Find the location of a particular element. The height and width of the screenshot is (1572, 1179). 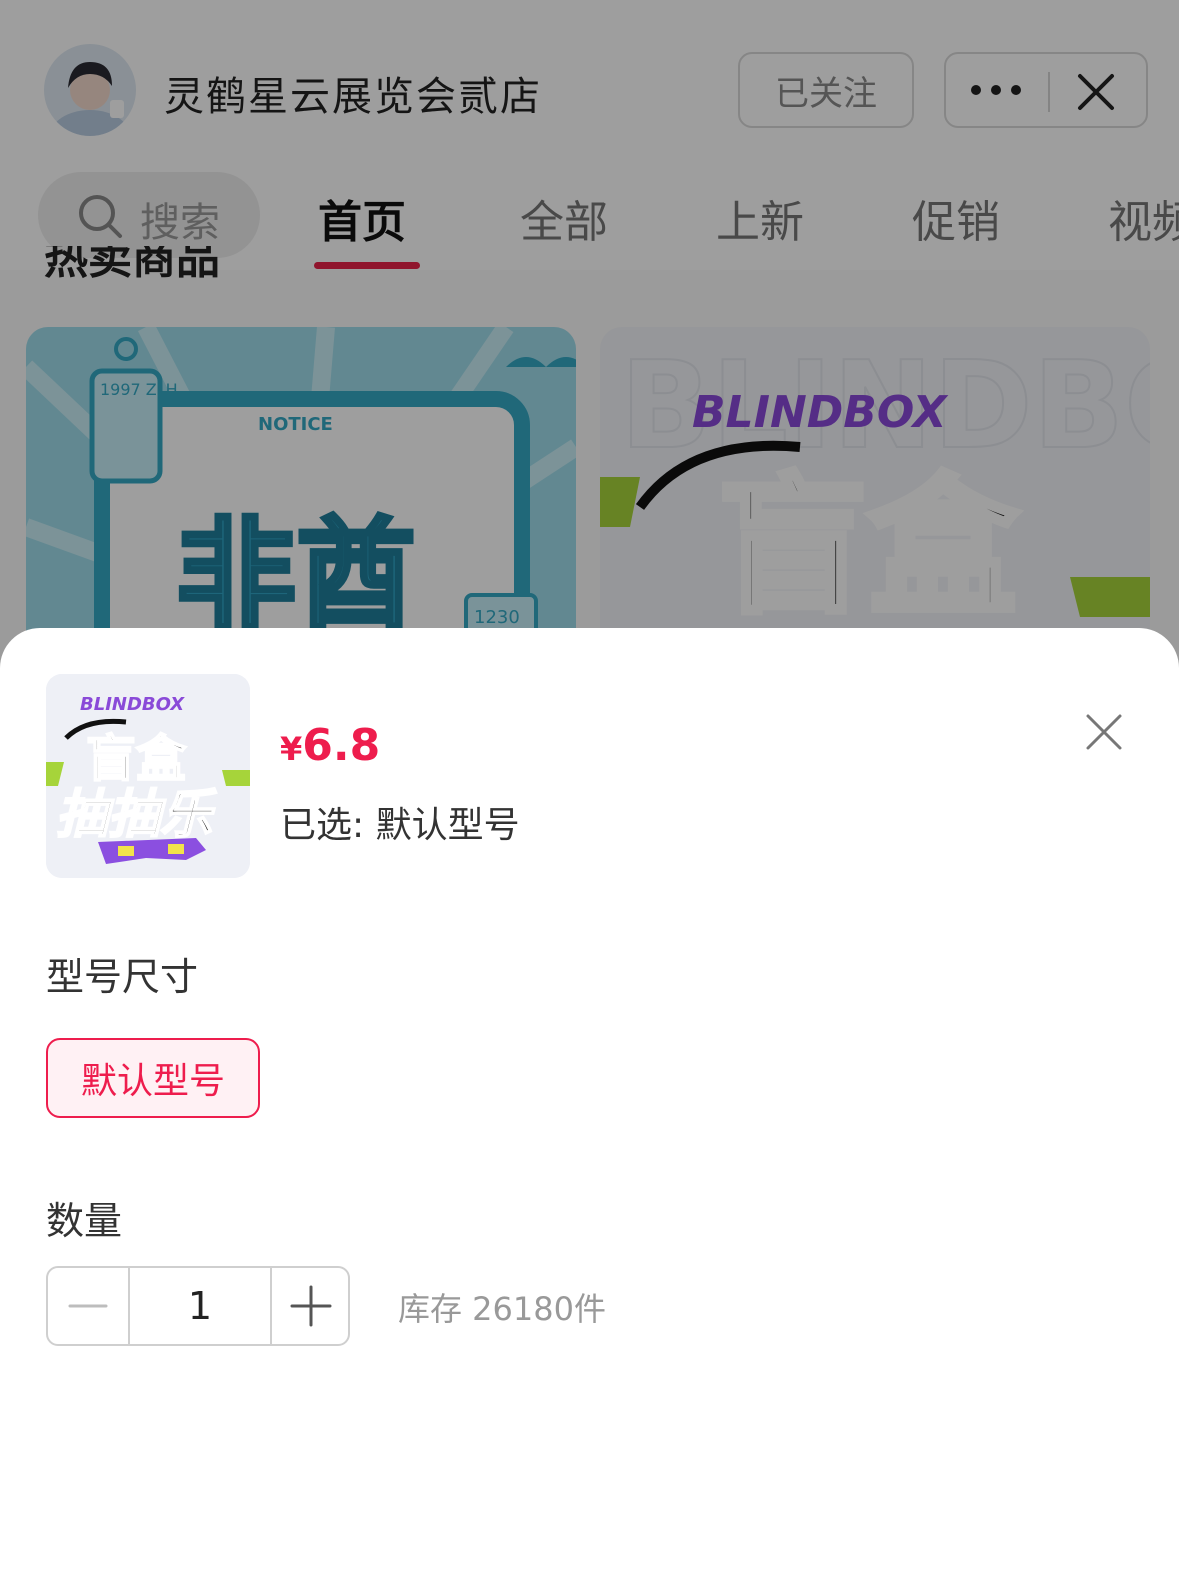

product-thumbnail: BLINDBOX 盲盒 抽抽乐 is located at coordinates (148, 776).